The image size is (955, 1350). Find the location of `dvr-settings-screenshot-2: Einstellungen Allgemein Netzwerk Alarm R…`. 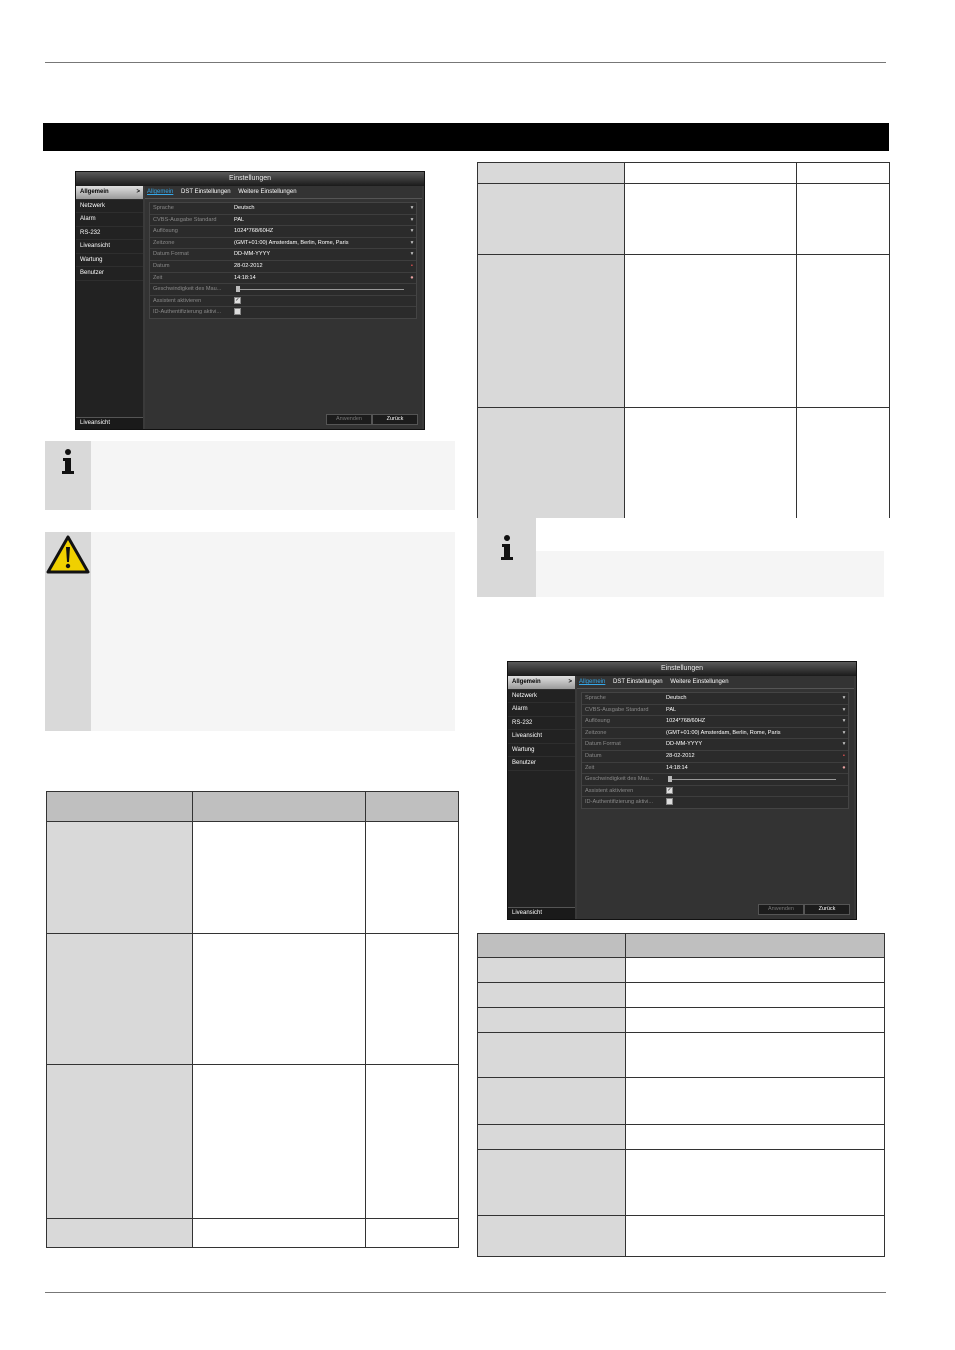

dvr-settings-screenshot-2: Einstellungen Allgemein Netzwerk Alarm R… is located at coordinates (682, 790).